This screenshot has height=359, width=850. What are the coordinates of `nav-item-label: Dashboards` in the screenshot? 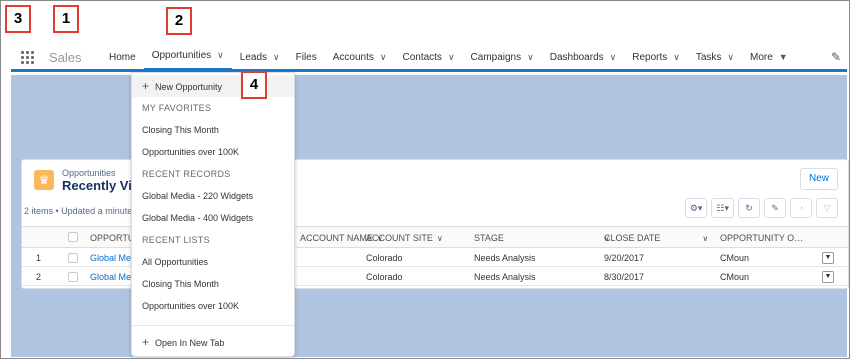 It's located at (576, 57).